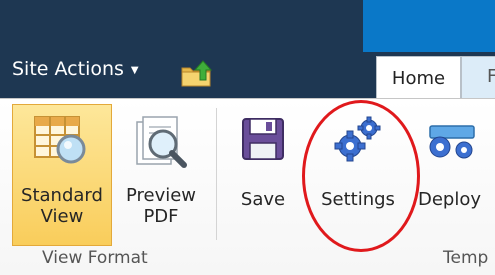 This screenshot has width=495, height=275. What do you see at coordinates (466, 258) in the screenshot?
I see `group-label-template: Temp` at bounding box center [466, 258].